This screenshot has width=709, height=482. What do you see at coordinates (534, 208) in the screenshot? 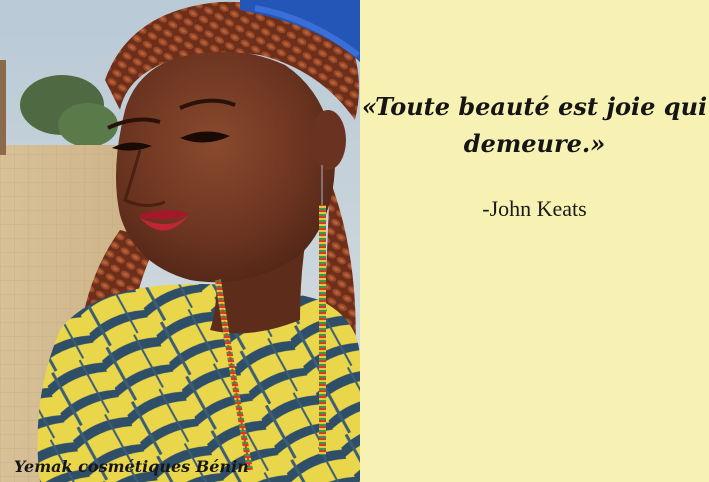
I see `quote-author: -John Keats` at bounding box center [534, 208].